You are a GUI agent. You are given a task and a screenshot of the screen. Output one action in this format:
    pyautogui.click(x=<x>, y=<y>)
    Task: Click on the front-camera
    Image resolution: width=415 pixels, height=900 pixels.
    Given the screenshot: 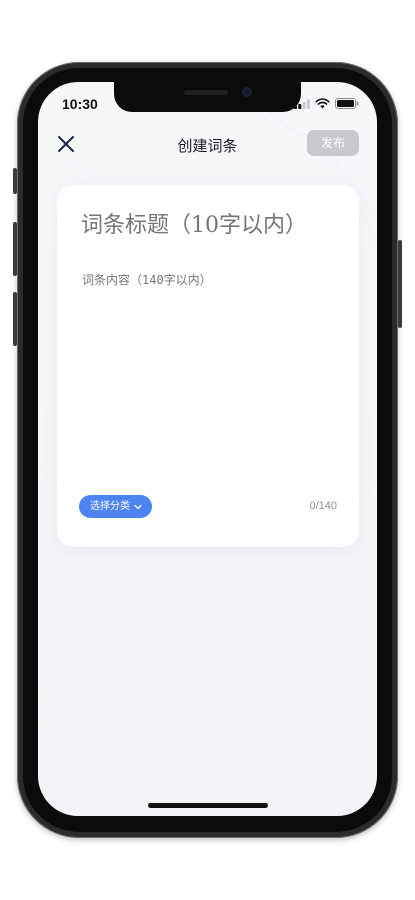 What is the action you would take?
    pyautogui.click(x=247, y=92)
    